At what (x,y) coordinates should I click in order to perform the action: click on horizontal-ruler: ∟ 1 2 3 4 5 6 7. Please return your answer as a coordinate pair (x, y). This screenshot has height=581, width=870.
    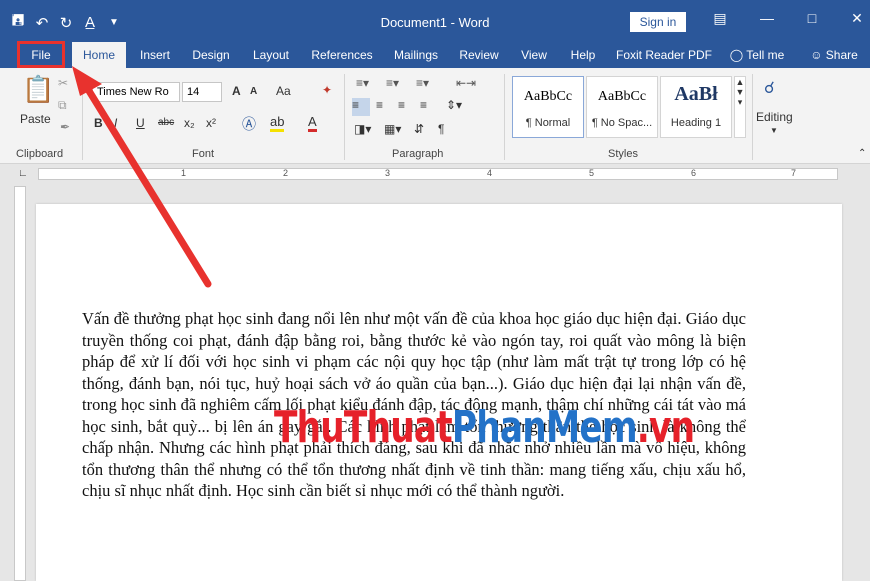
    Looking at the image, I should click on (435, 174).